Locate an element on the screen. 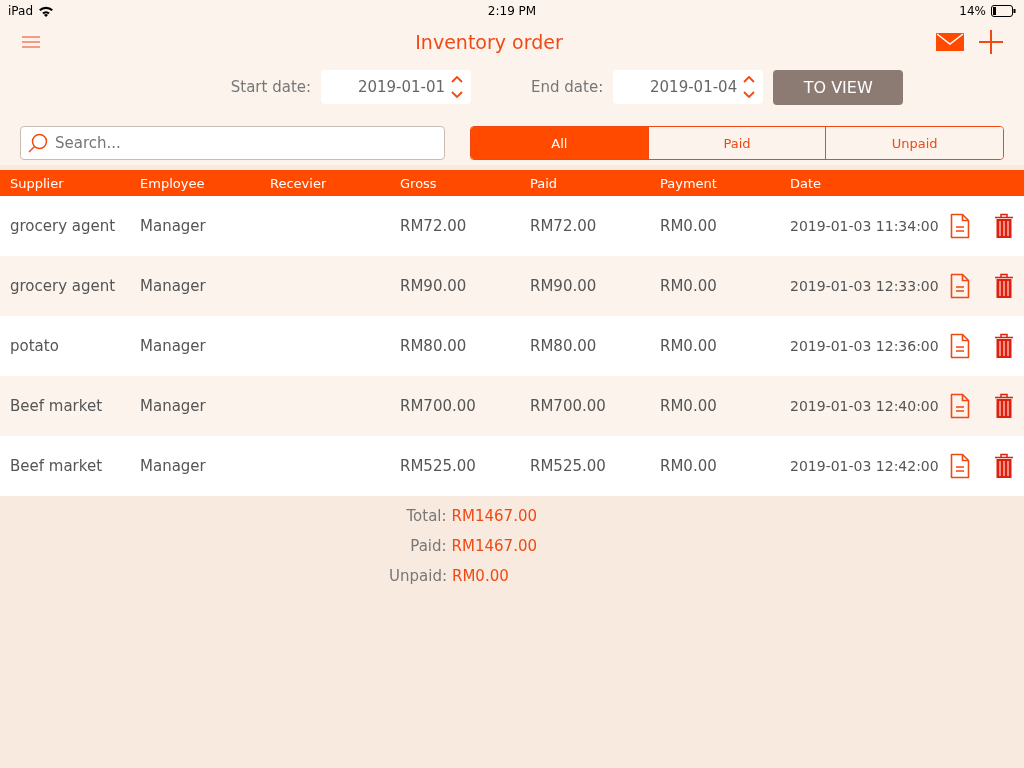  table-cell-text: 2019-01-03 12:40:00 is located at coordinates (865, 406).